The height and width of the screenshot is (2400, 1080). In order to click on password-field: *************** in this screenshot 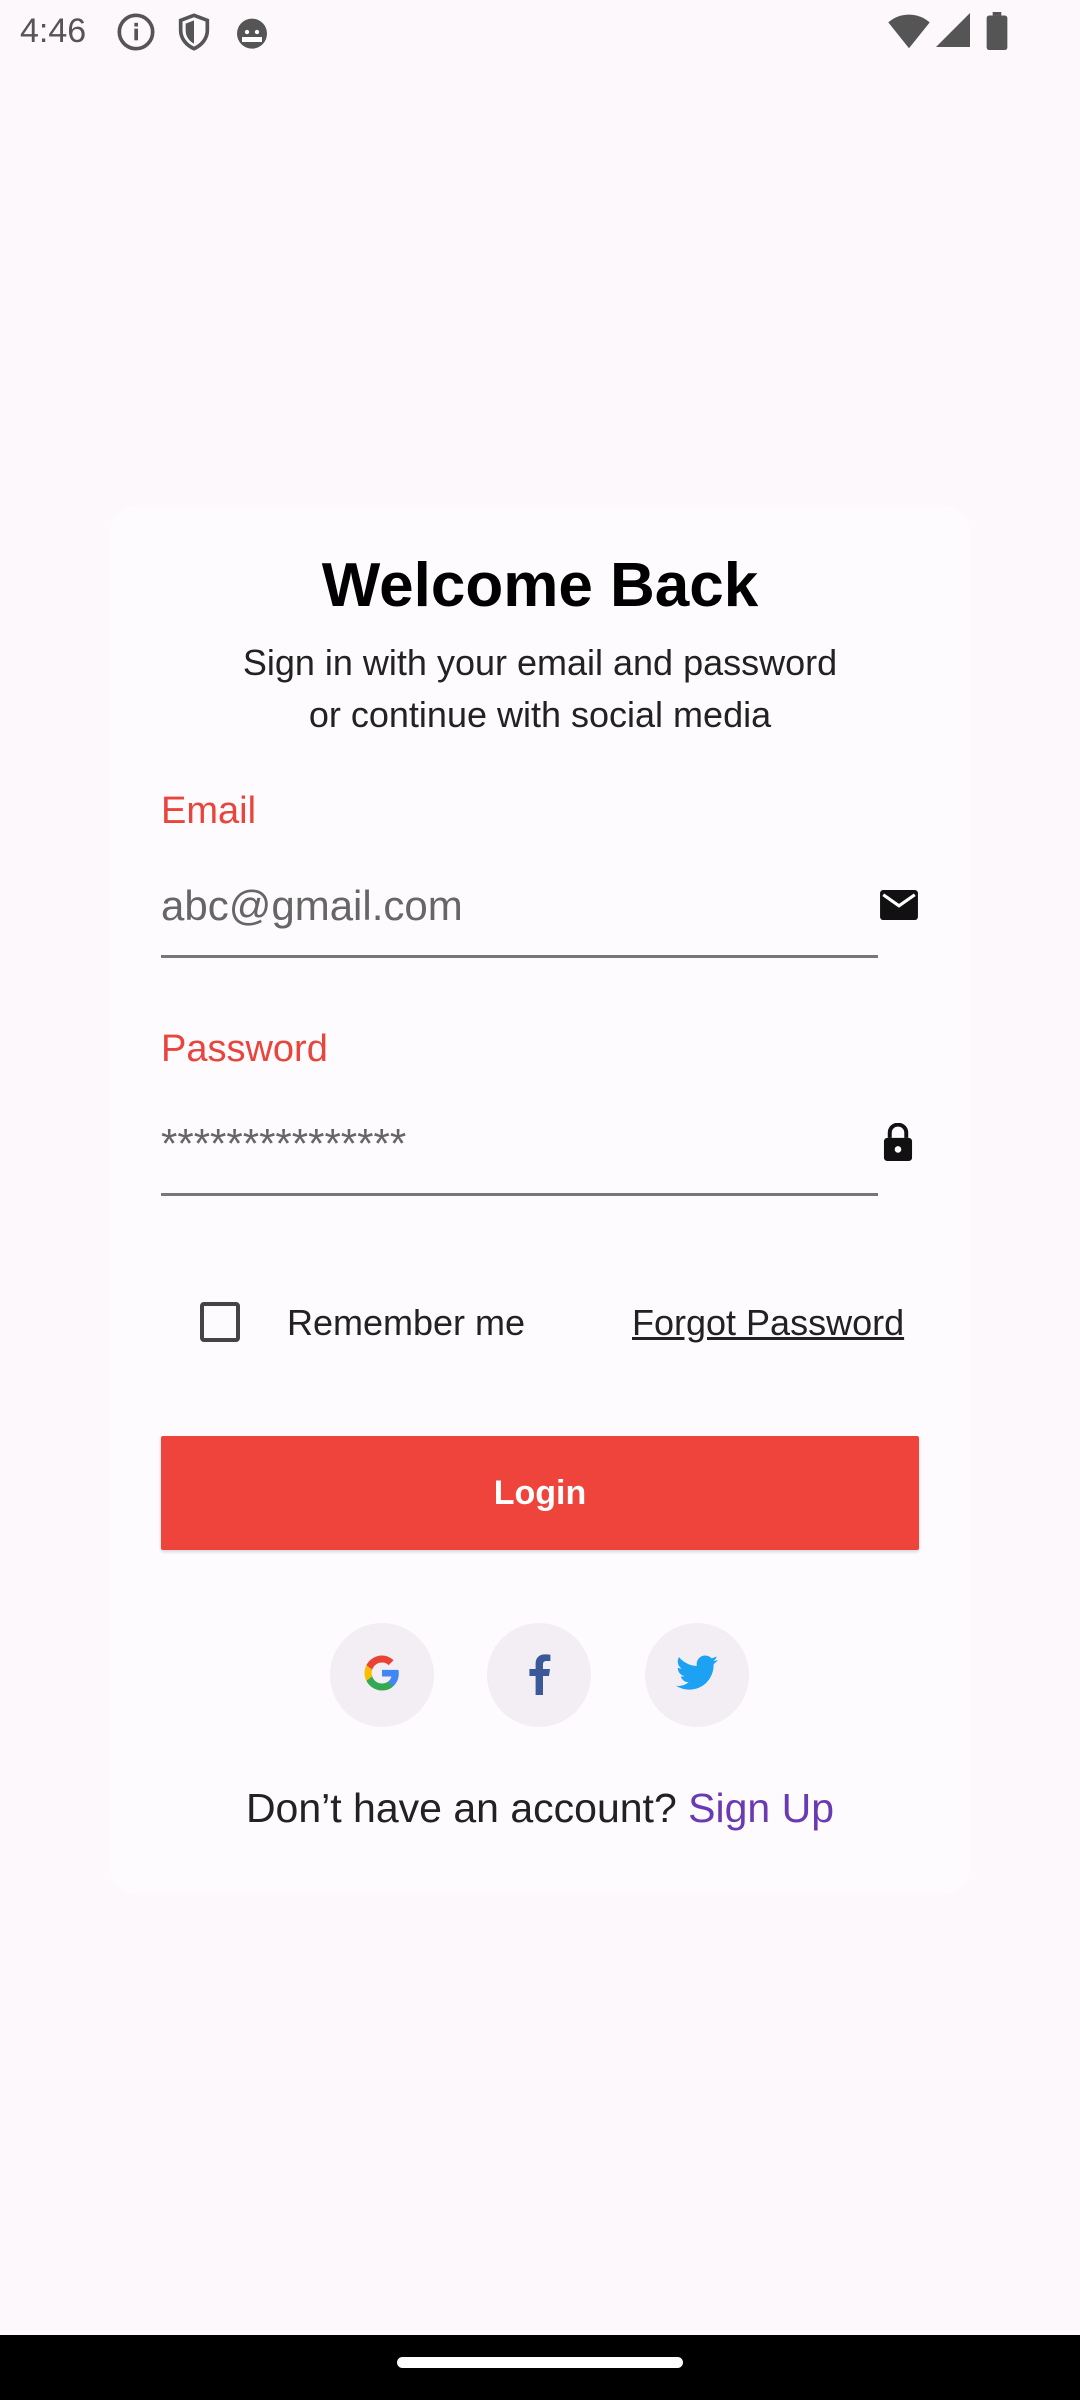, I will do `click(283, 1144)`.